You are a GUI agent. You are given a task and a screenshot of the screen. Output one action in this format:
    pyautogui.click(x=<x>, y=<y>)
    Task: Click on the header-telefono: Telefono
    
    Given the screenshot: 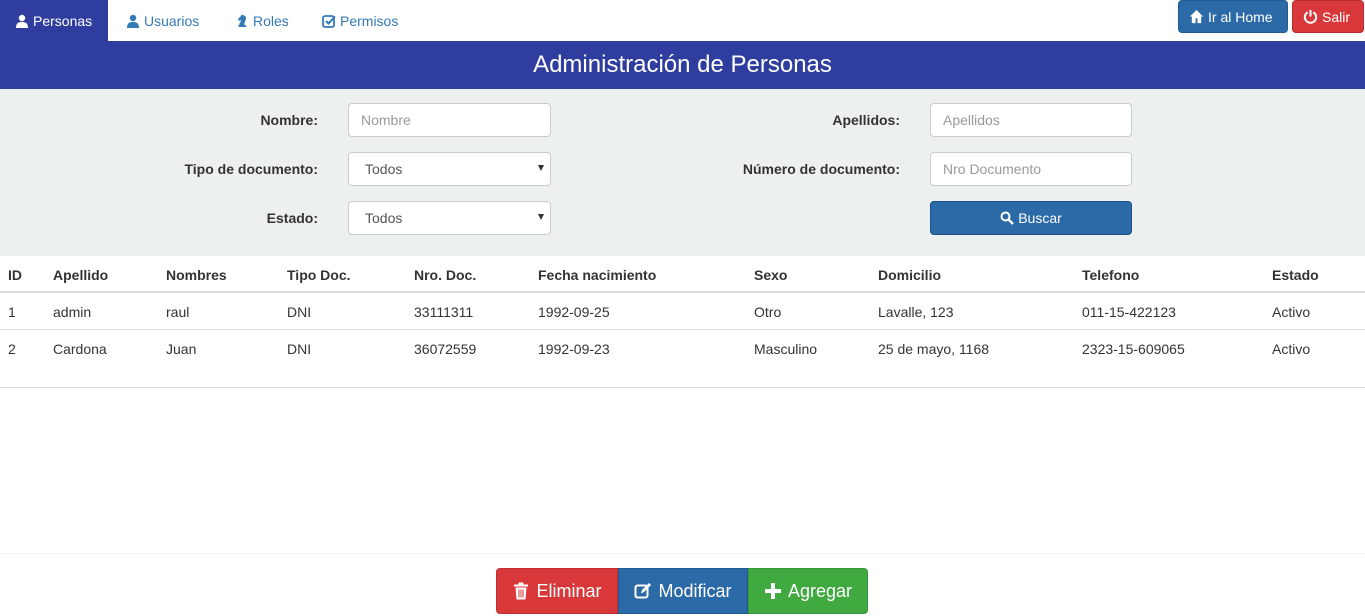 What is the action you would take?
    pyautogui.click(x=1111, y=274)
    